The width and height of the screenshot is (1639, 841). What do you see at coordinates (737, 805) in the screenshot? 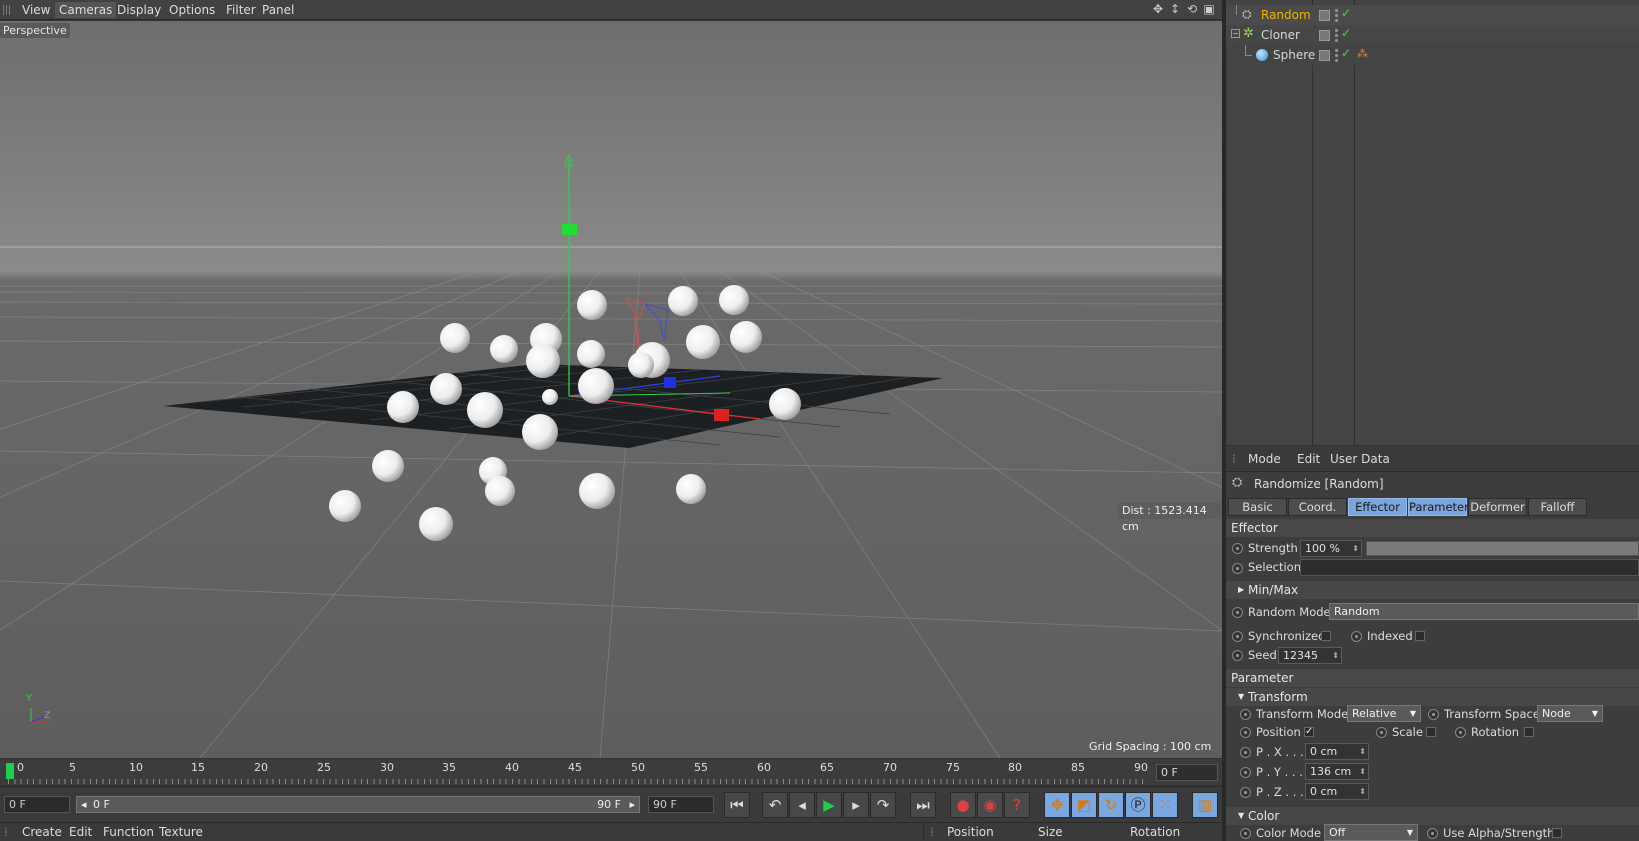
I see `goto-start-button: ⏮` at bounding box center [737, 805].